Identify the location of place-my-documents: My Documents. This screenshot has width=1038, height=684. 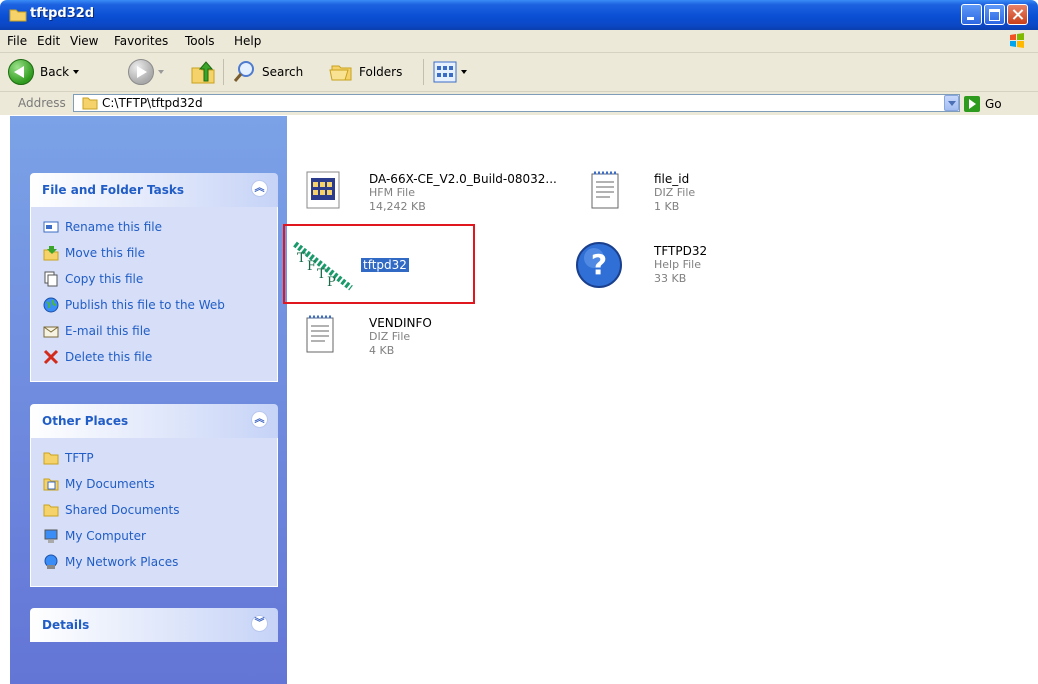
(154, 485).